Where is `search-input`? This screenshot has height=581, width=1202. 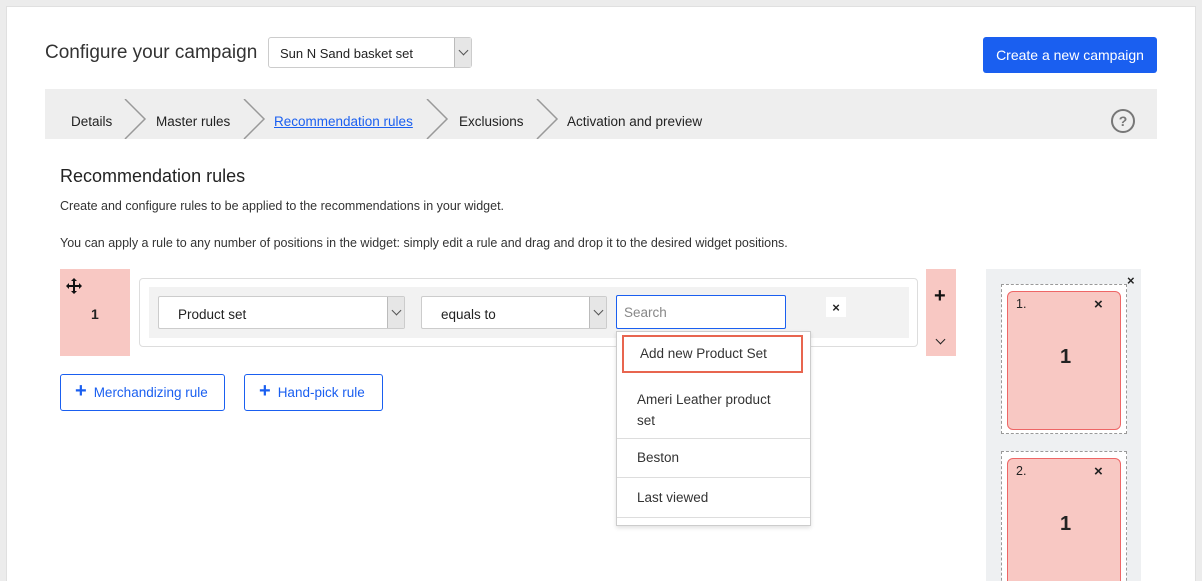
search-input is located at coordinates (701, 312).